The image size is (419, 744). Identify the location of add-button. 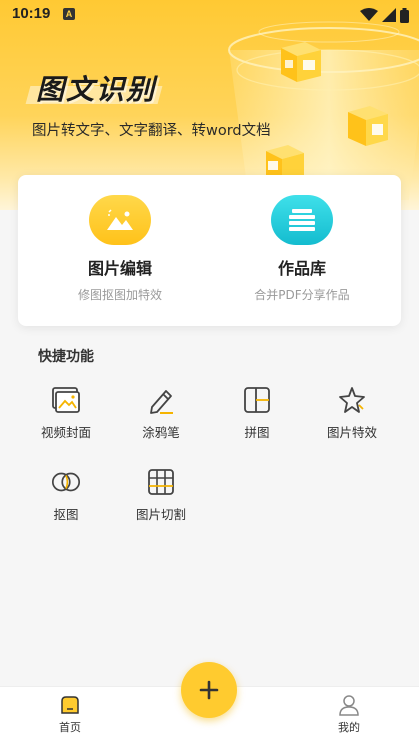
(209, 690).